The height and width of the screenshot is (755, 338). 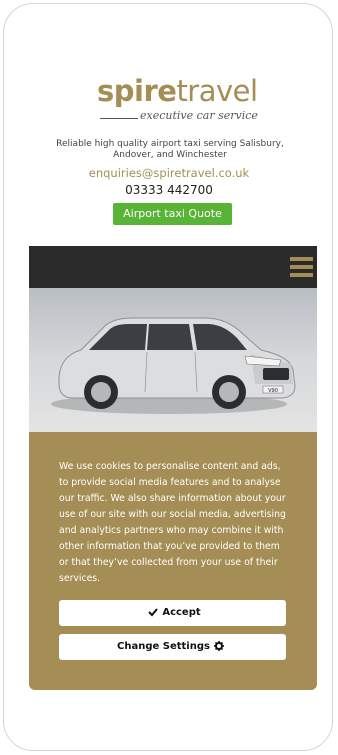 What do you see at coordinates (181, 612) in the screenshot?
I see `accept-label: Accept` at bounding box center [181, 612].